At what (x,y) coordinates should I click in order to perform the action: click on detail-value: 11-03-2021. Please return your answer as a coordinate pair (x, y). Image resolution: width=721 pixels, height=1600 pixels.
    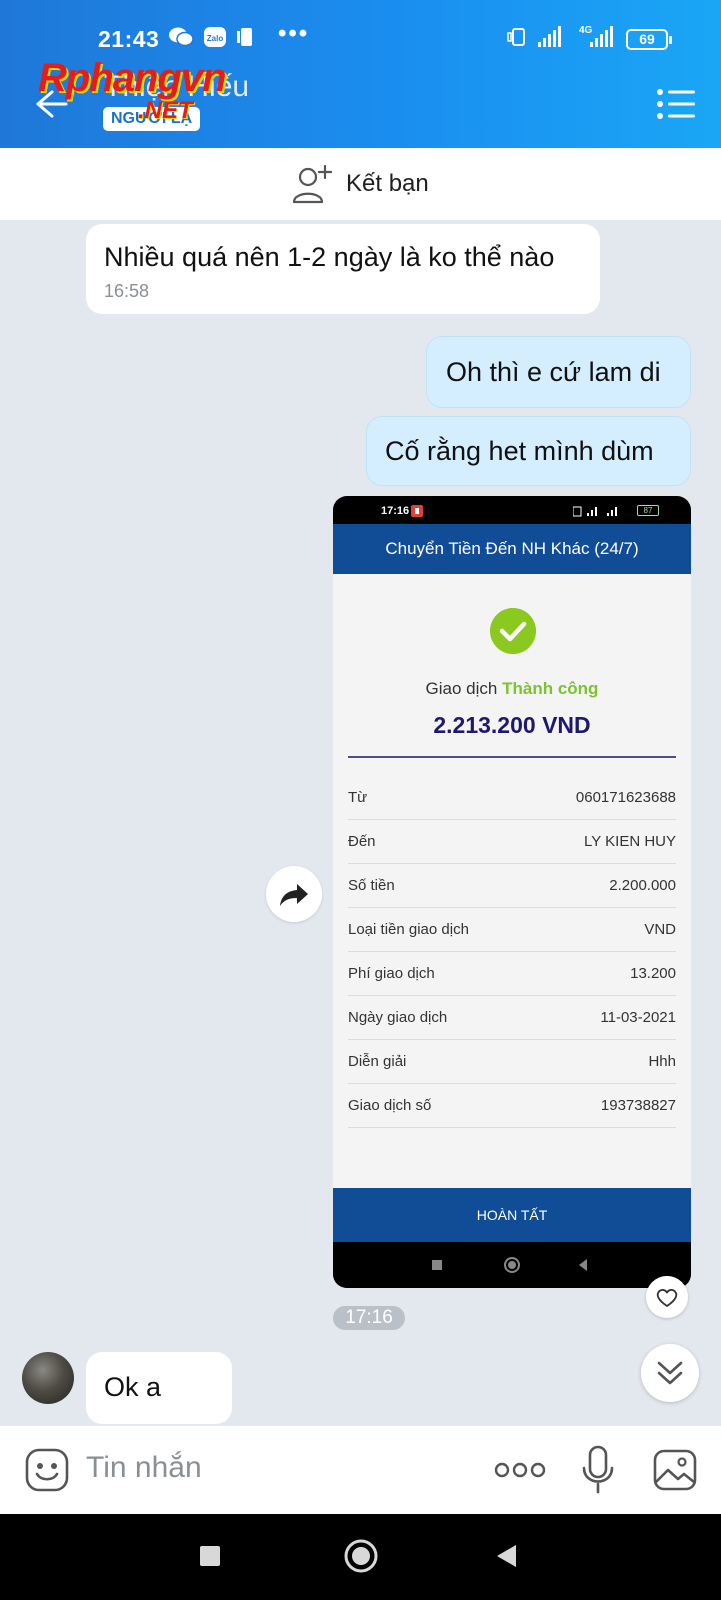
    Looking at the image, I should click on (638, 1017).